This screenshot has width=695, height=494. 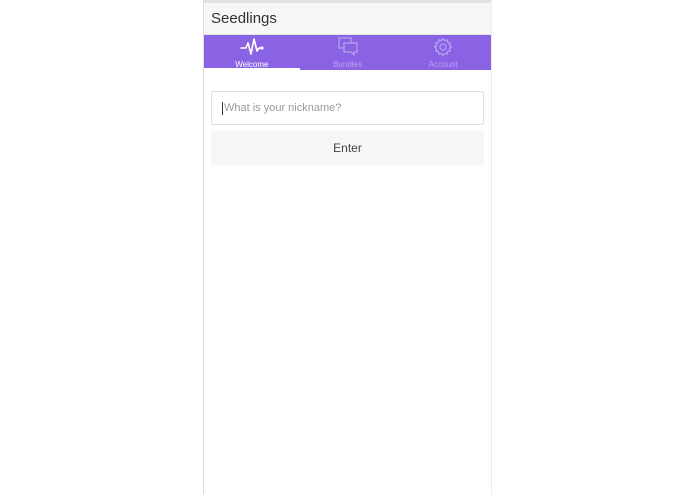 I want to click on tab-account: Account, so click(x=443, y=52).